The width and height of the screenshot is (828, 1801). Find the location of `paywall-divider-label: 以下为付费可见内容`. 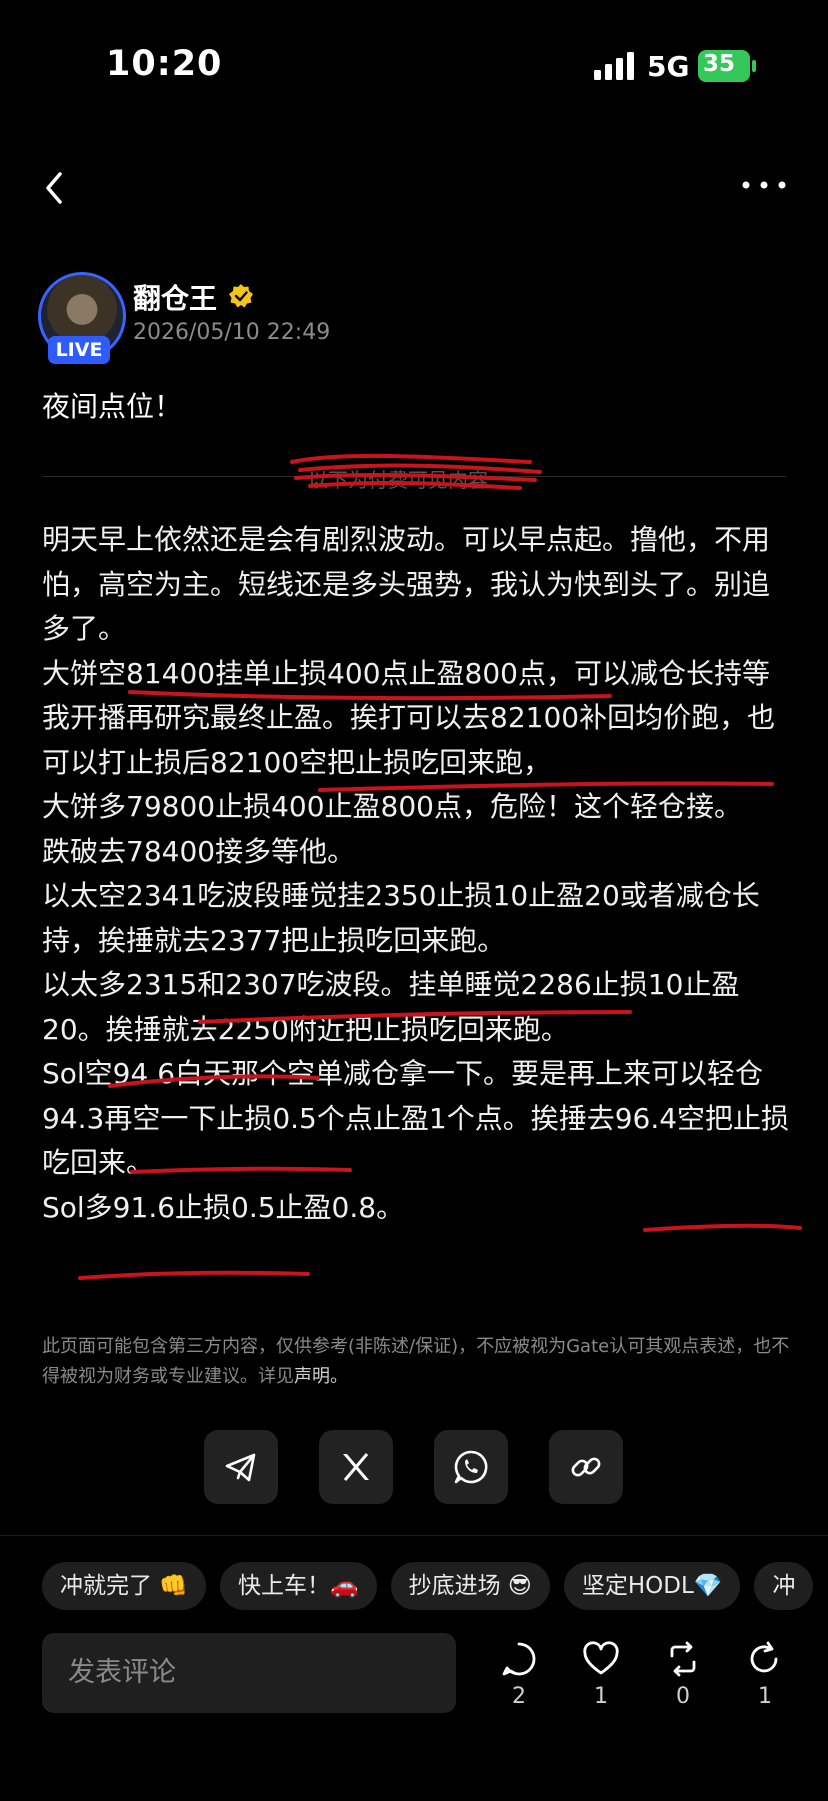

paywall-divider-label: 以下为付费可见内容 is located at coordinates (398, 478).